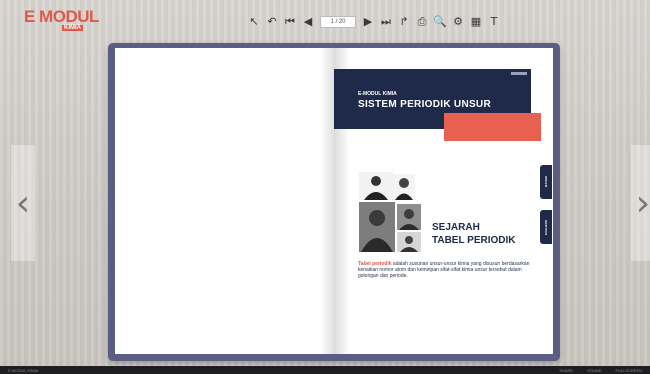 The width and height of the screenshot is (650, 374). Describe the element at coordinates (72, 28) in the screenshot. I see `logo-sub: KIMIA` at that location.